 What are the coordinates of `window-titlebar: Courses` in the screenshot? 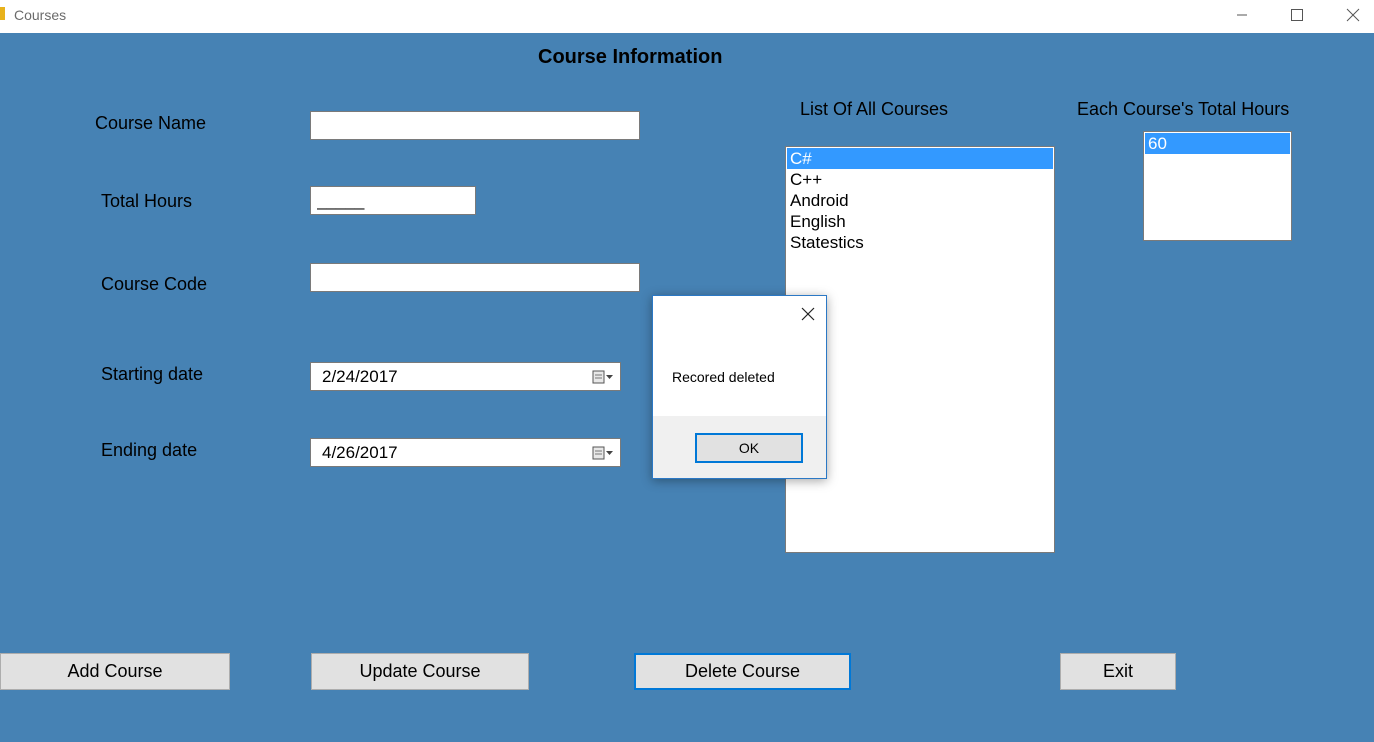 It's located at (687, 16).